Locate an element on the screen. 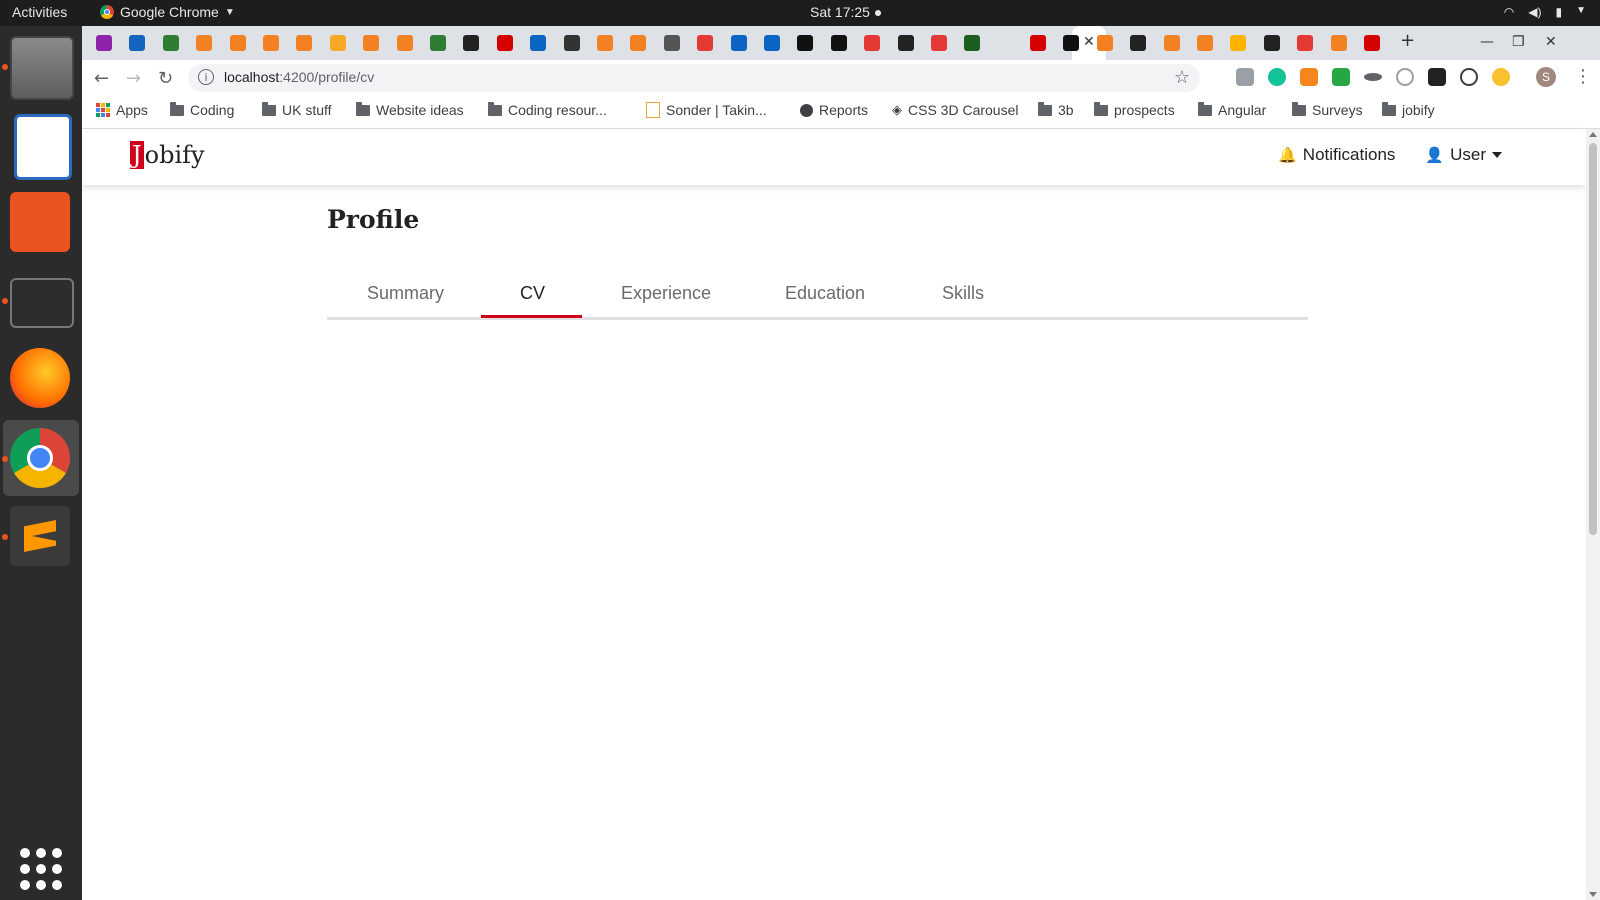 The width and height of the screenshot is (1600, 900). tab-education: Education is located at coordinates (825, 293).